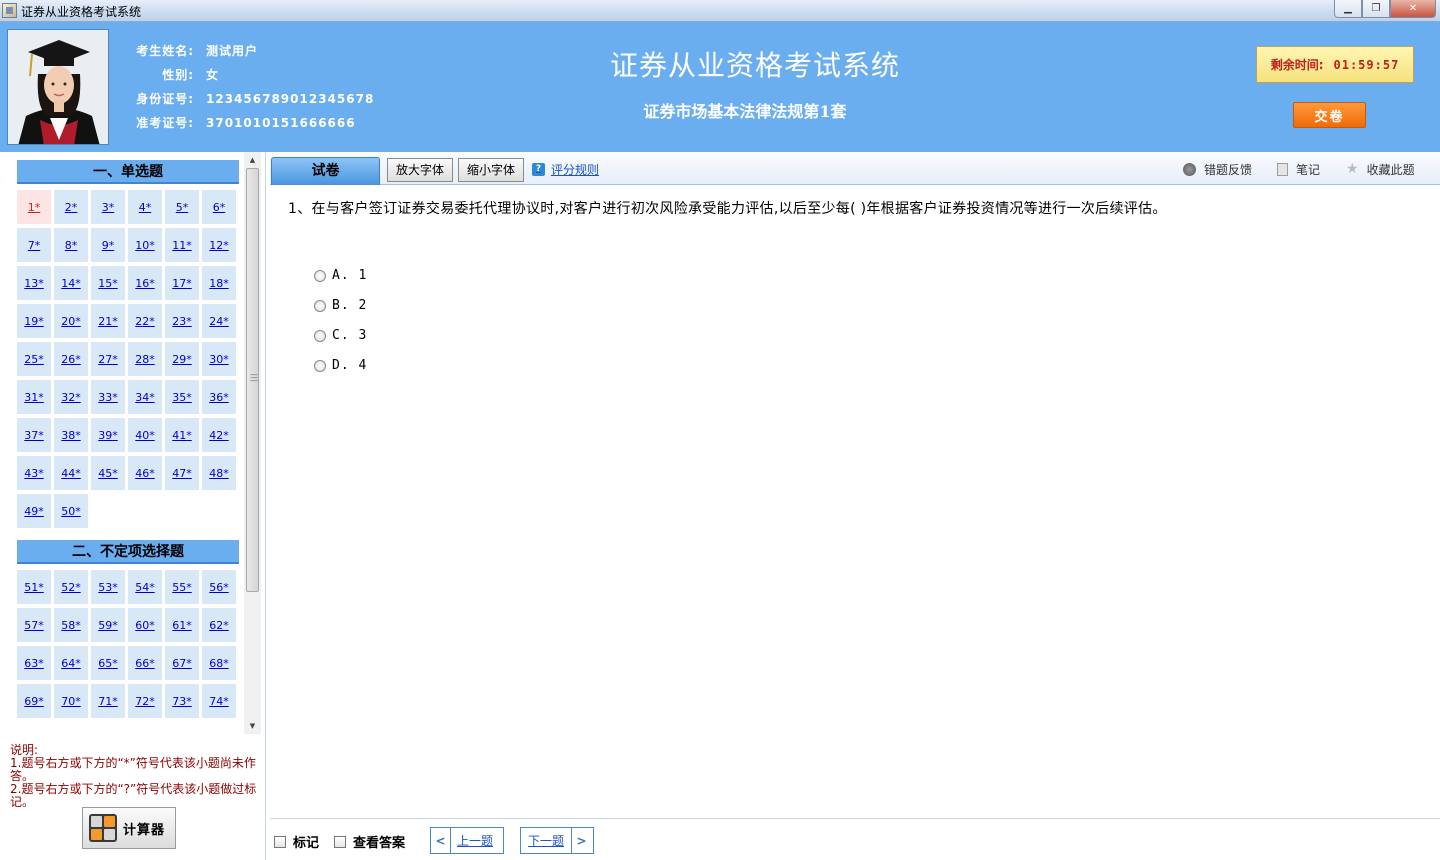 The height and width of the screenshot is (860, 1440). I want to click on question-number-3: 3*, so click(108, 207).